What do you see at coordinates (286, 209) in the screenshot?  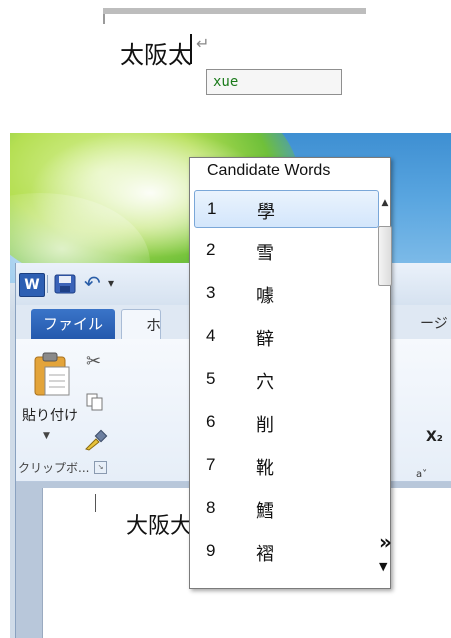 I see `candidate-item: 1學` at bounding box center [286, 209].